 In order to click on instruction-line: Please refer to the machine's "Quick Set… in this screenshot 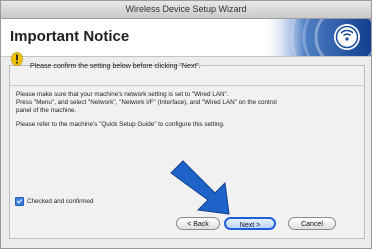, I will do `click(120, 124)`.